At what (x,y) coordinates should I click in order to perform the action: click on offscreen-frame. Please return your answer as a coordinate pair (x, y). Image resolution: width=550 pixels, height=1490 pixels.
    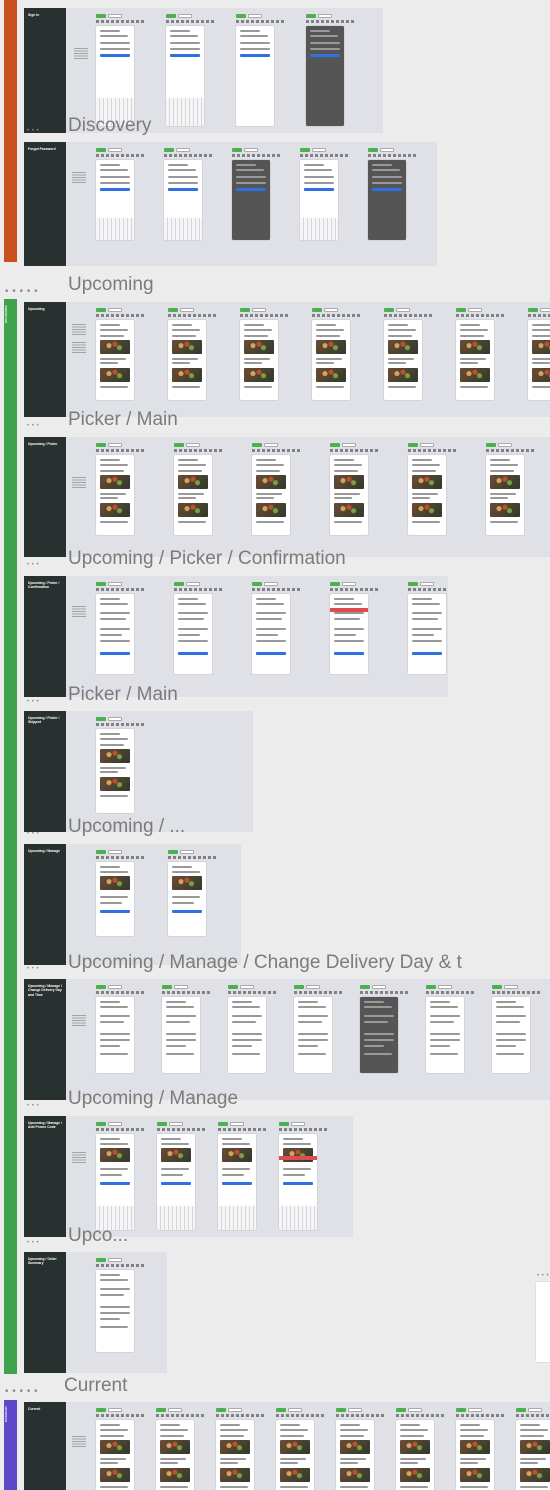
    Looking at the image, I should click on (543, 1322).